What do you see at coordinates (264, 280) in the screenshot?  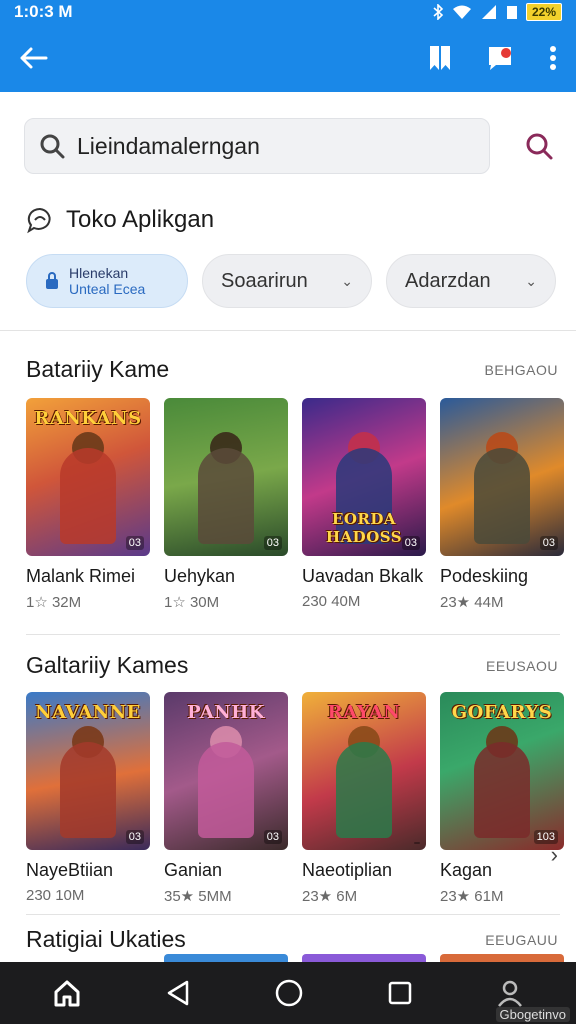 I see `chip-dropdown-1-label: Soaarirun` at bounding box center [264, 280].